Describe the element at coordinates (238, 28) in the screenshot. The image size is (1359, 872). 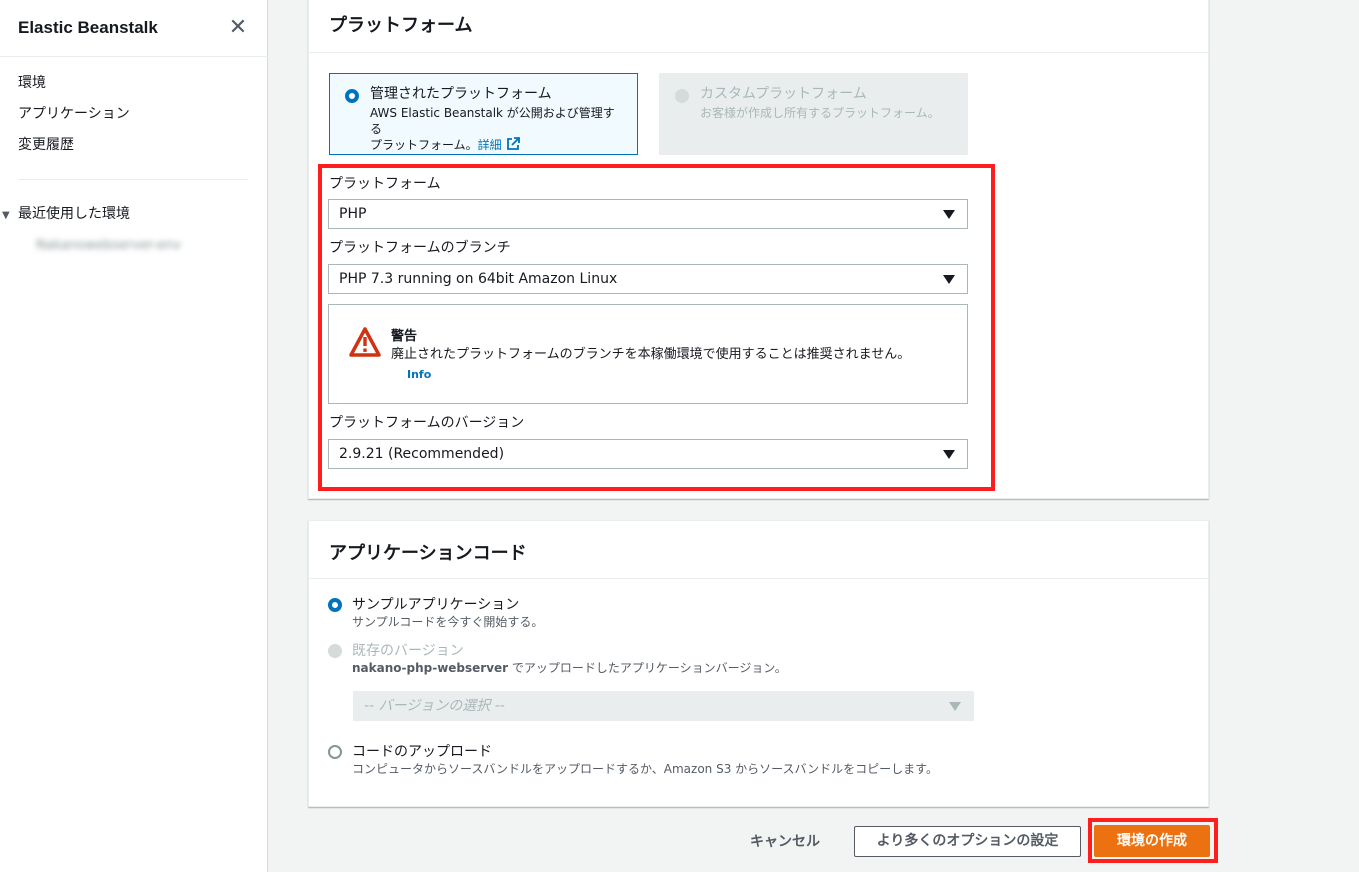
I see `close-icon: ✕` at that location.